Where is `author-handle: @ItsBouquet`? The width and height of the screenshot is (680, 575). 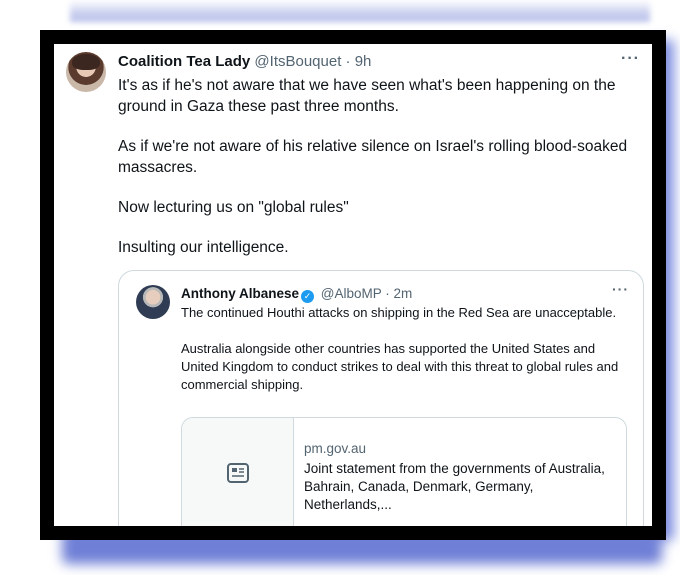 author-handle: @ItsBouquet is located at coordinates (297, 61).